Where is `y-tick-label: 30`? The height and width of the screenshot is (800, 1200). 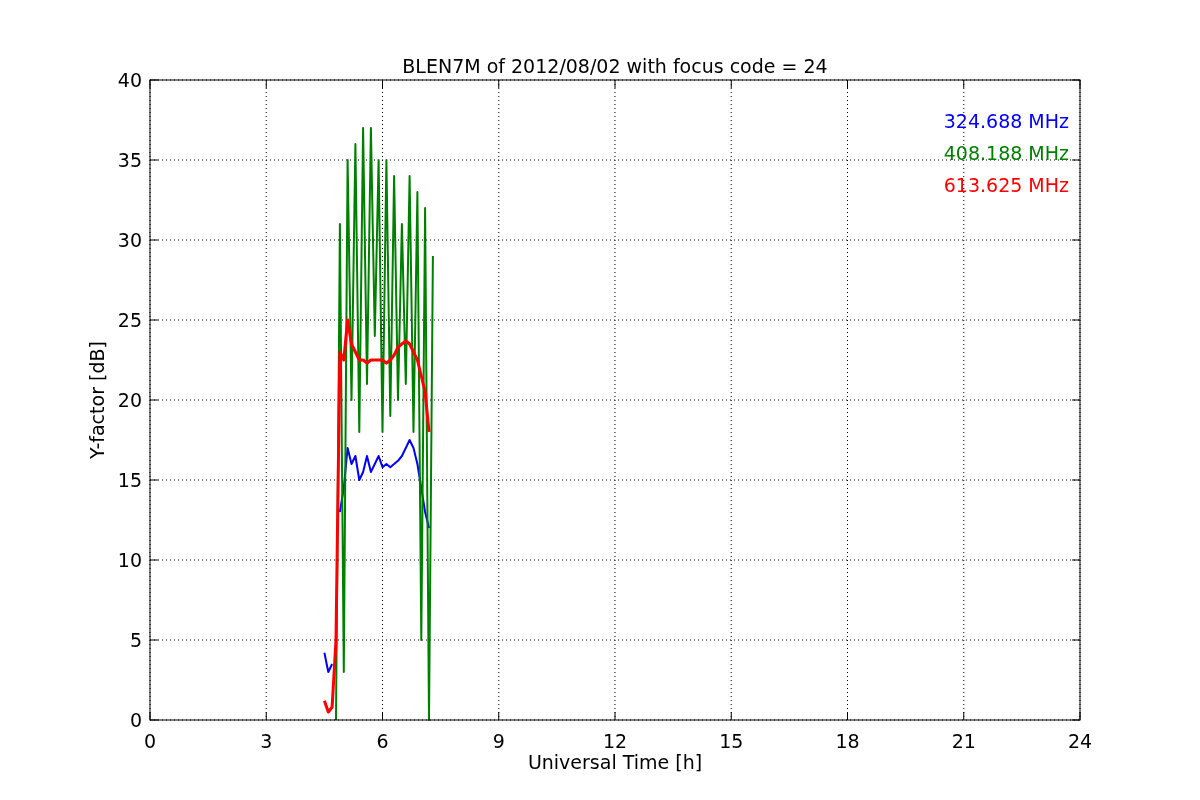 y-tick-label: 30 is located at coordinates (129, 240).